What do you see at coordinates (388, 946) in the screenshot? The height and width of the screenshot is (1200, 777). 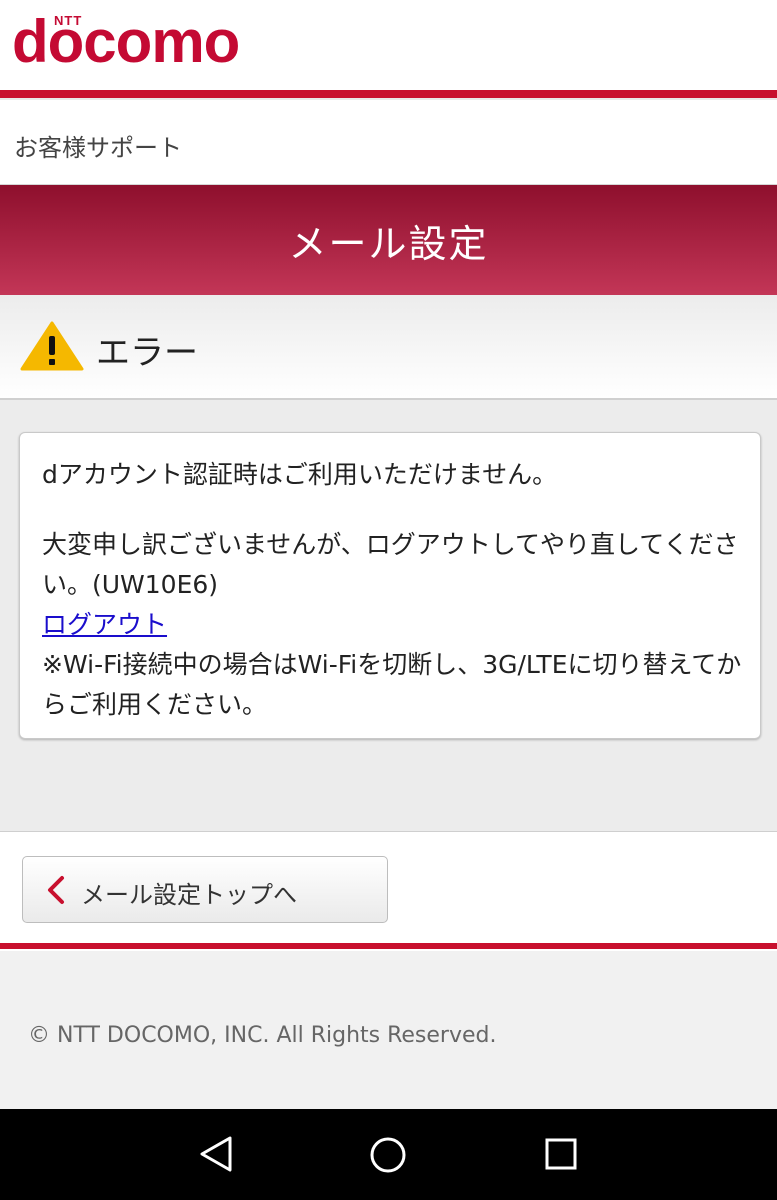 I see `footer-divider` at bounding box center [388, 946].